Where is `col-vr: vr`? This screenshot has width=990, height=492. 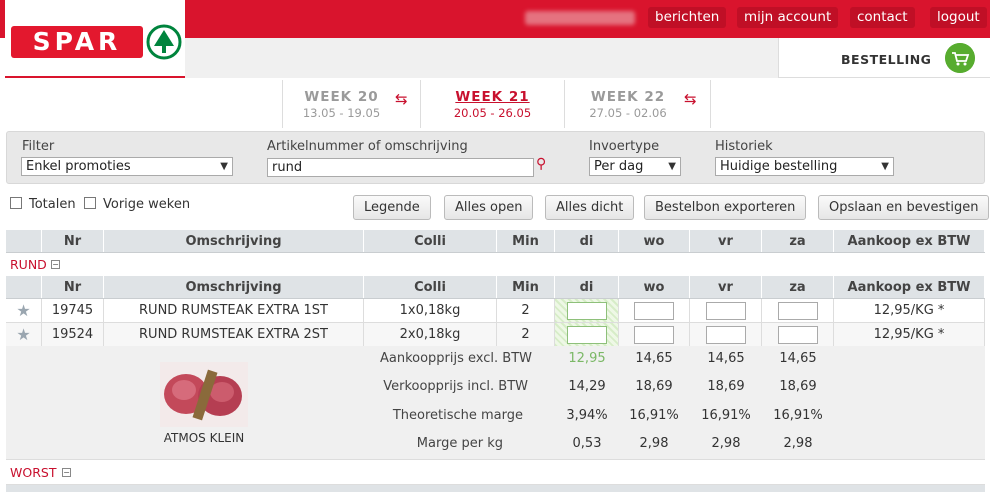 col-vr: vr is located at coordinates (726, 287).